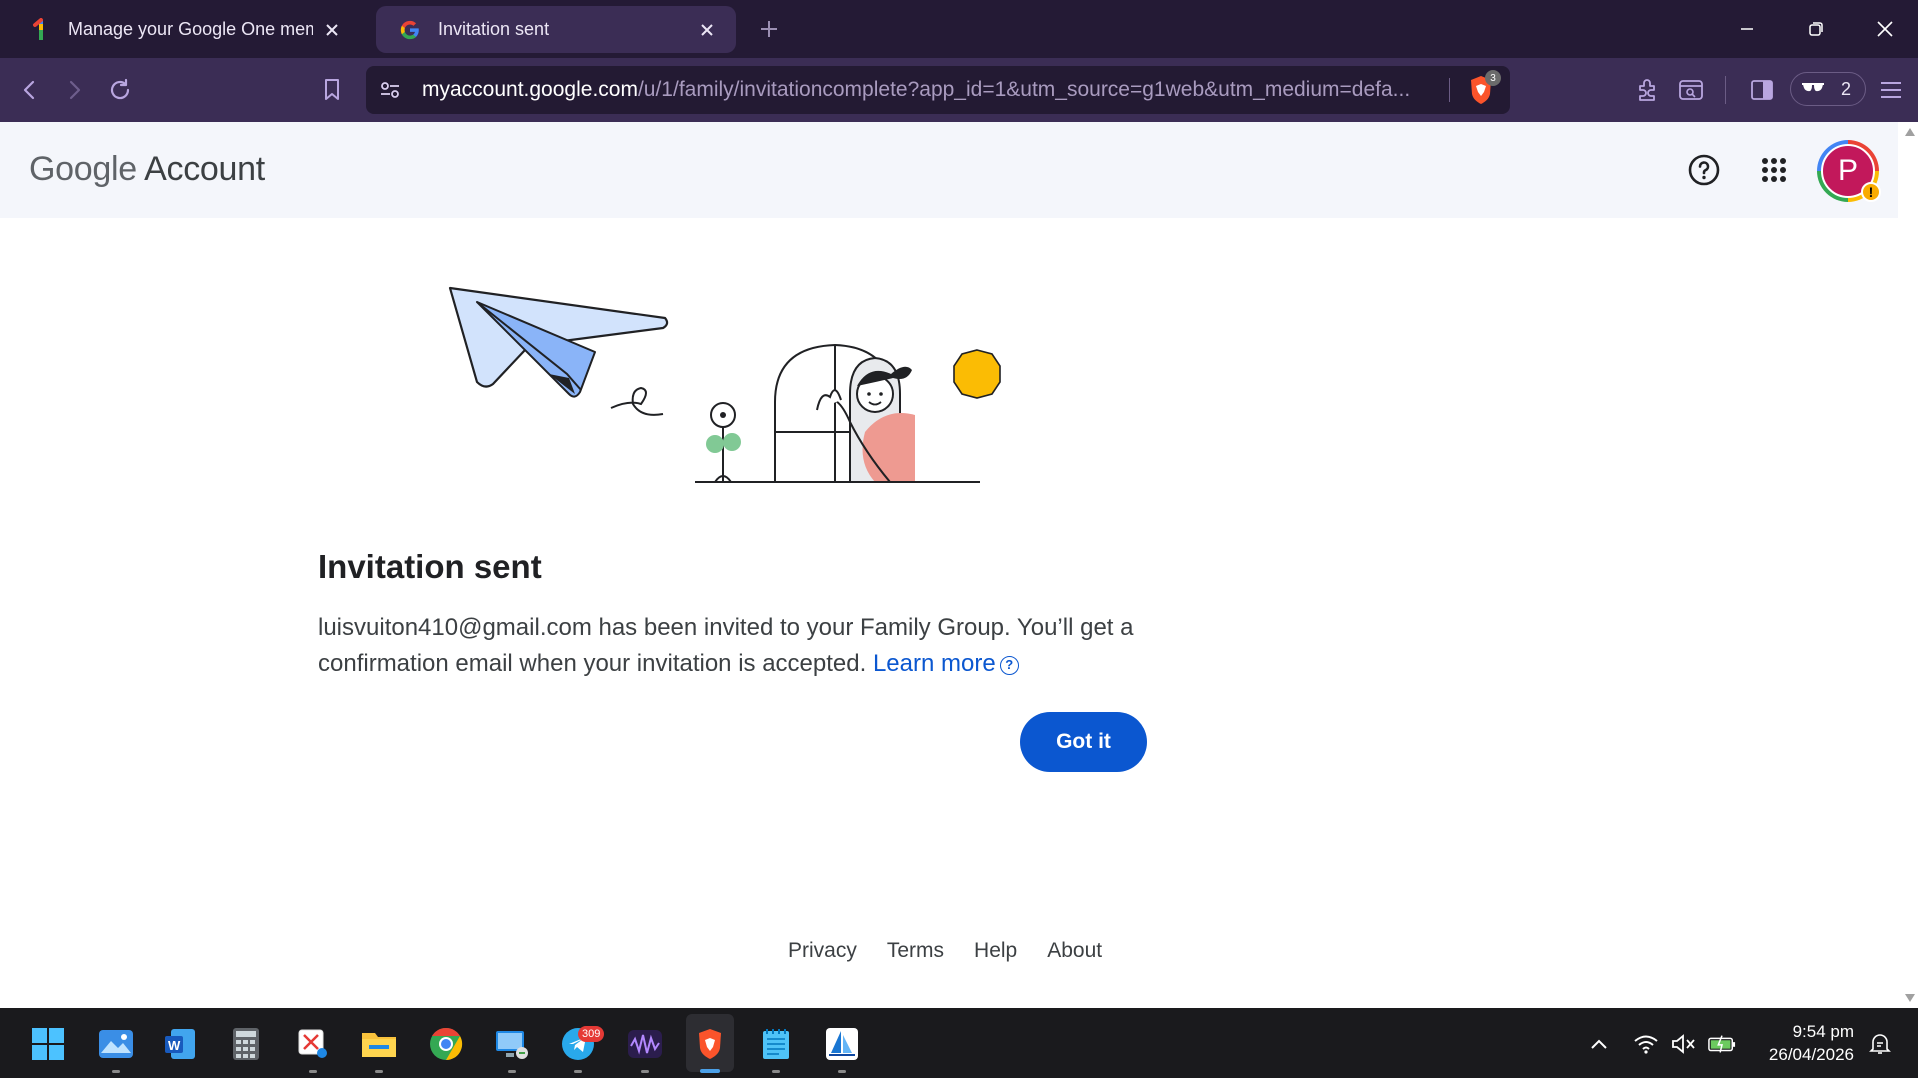 The height and width of the screenshot is (1078, 1918). I want to click on wifi-icon, so click(1646, 1044).